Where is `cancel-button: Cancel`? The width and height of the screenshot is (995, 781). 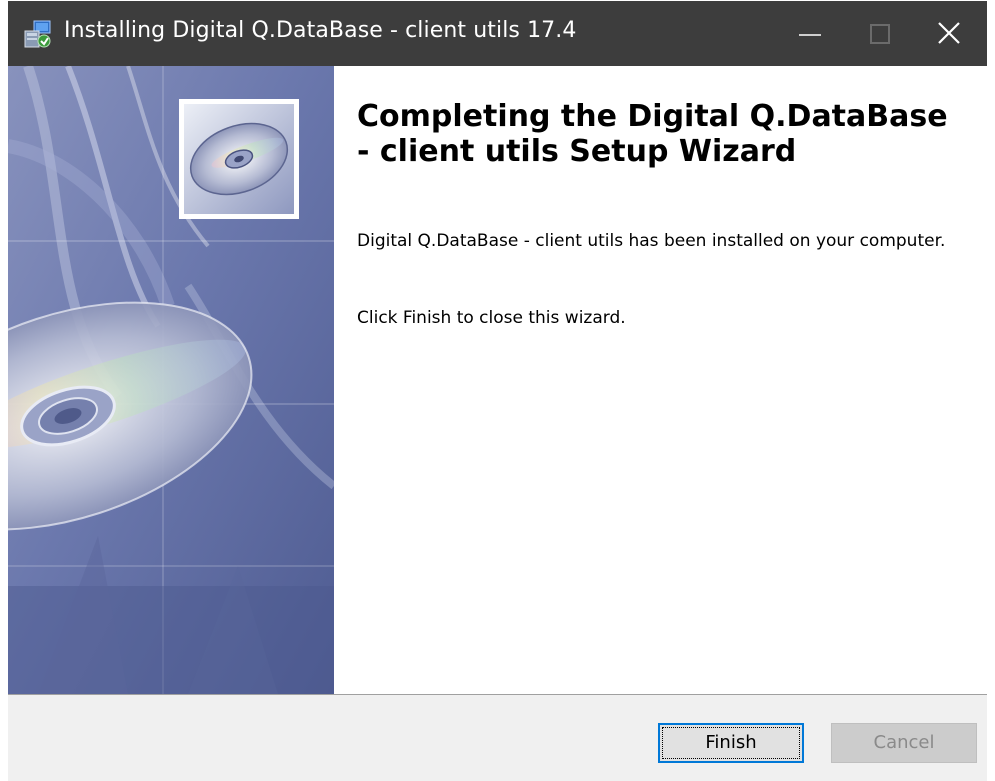
cancel-button: Cancel is located at coordinates (904, 743).